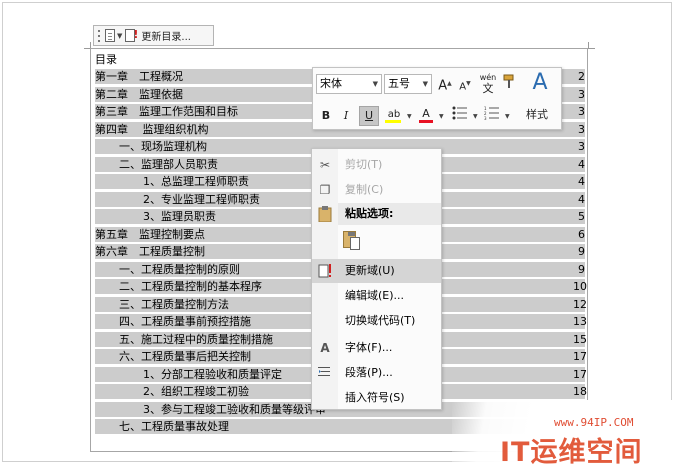  Describe the element at coordinates (571, 452) in the screenshot. I see `watermark-logo: IT运维空间` at that location.